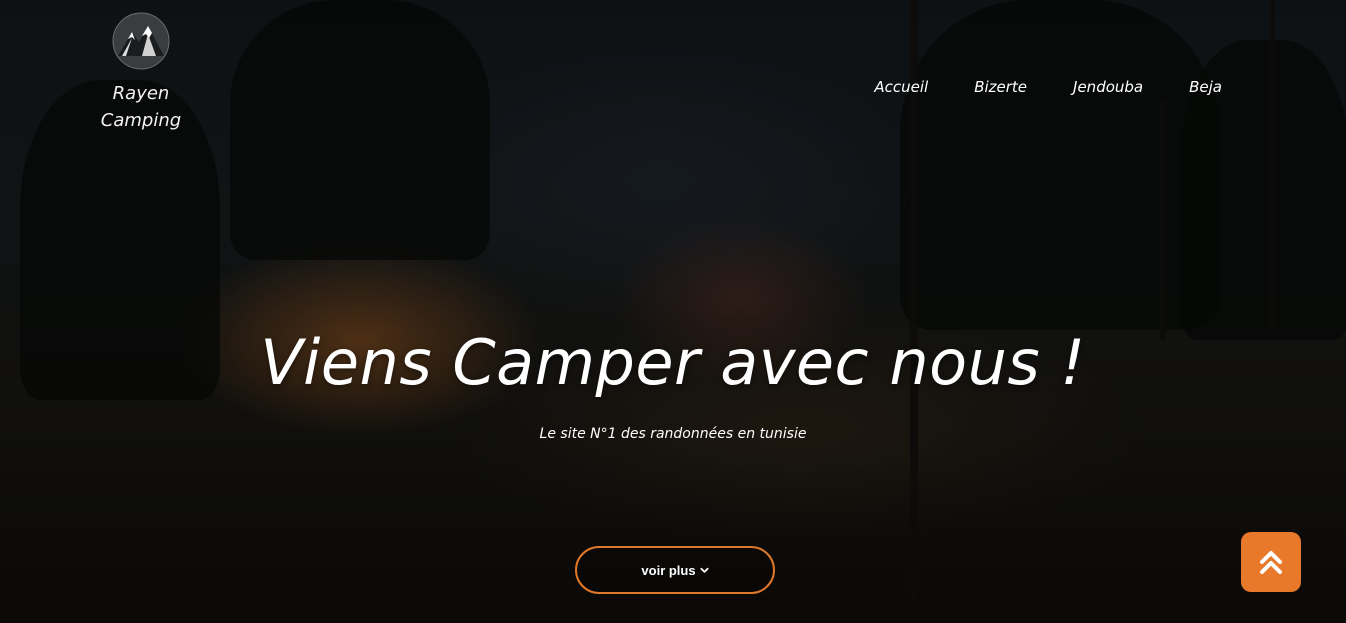 The height and width of the screenshot is (623, 1346). Describe the element at coordinates (901, 87) in the screenshot. I see `nav-item-accueil: Accueil` at that location.